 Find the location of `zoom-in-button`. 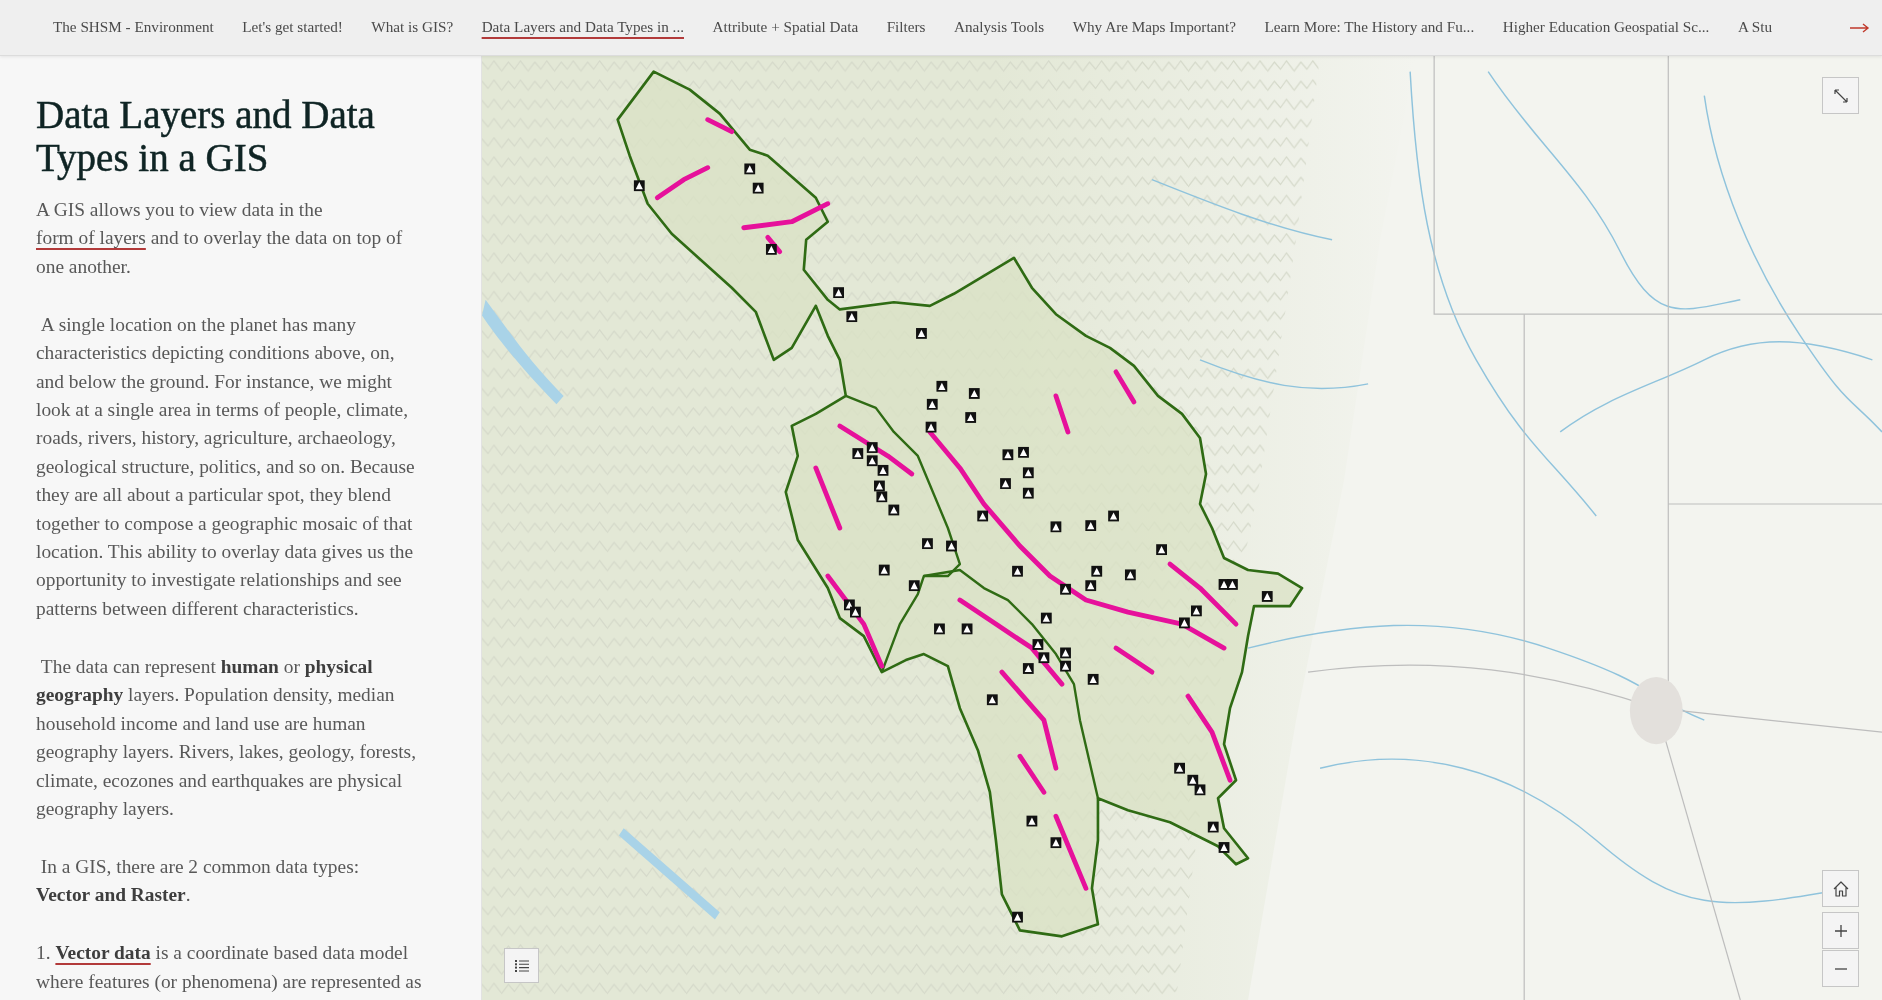

zoom-in-button is located at coordinates (1840, 930).